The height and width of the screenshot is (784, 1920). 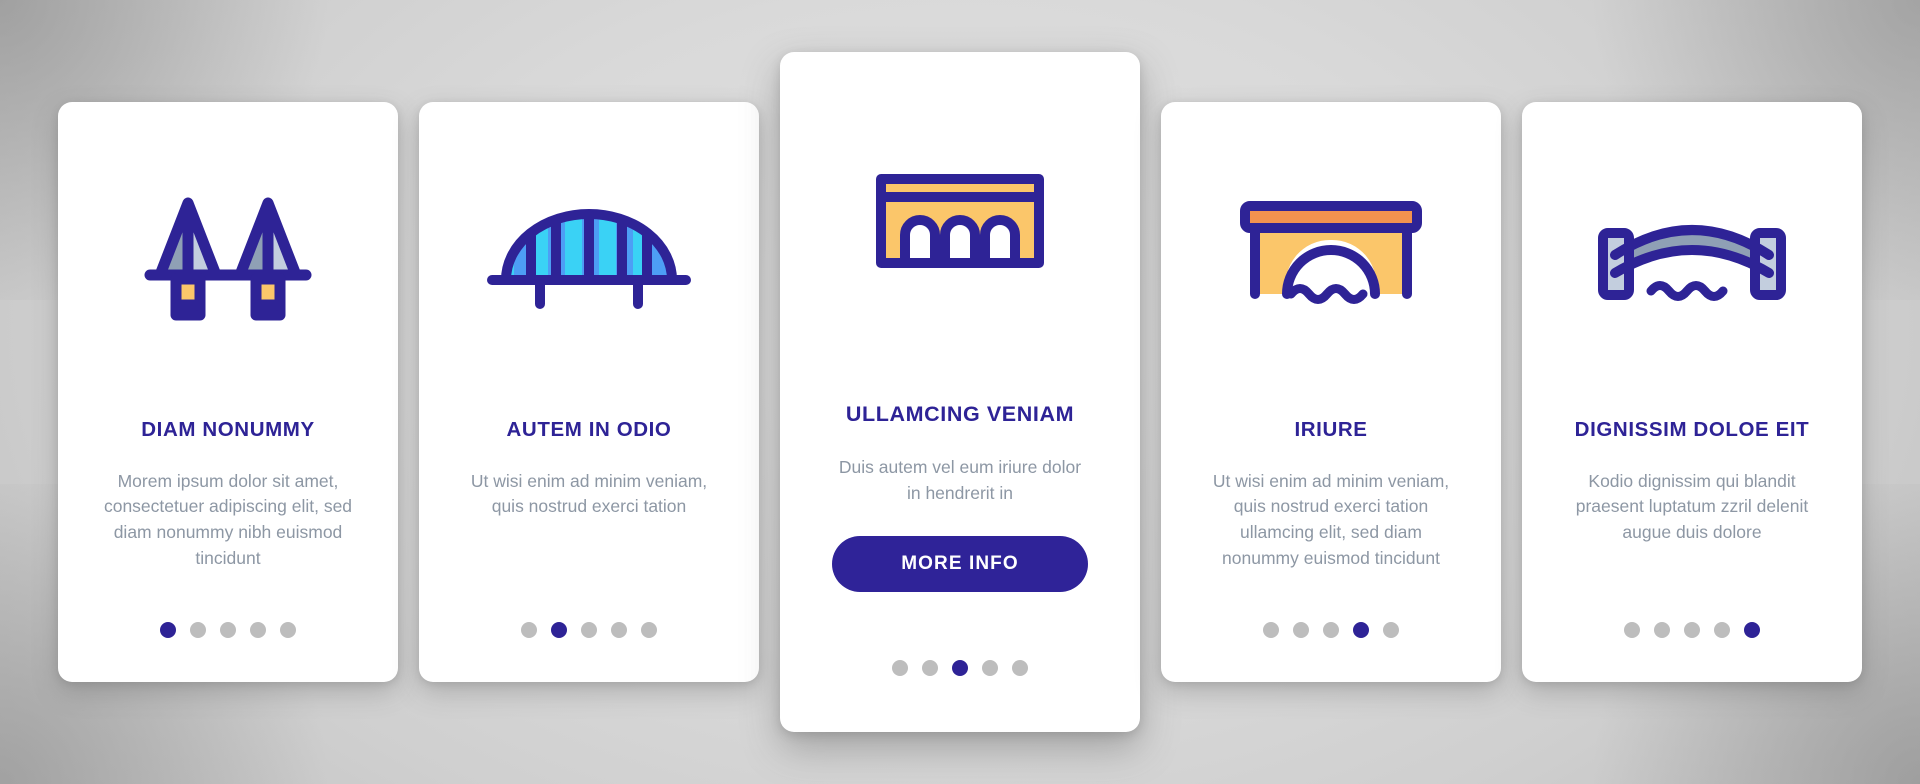 I want to click on card-title: IRIURE, so click(x=1331, y=429).